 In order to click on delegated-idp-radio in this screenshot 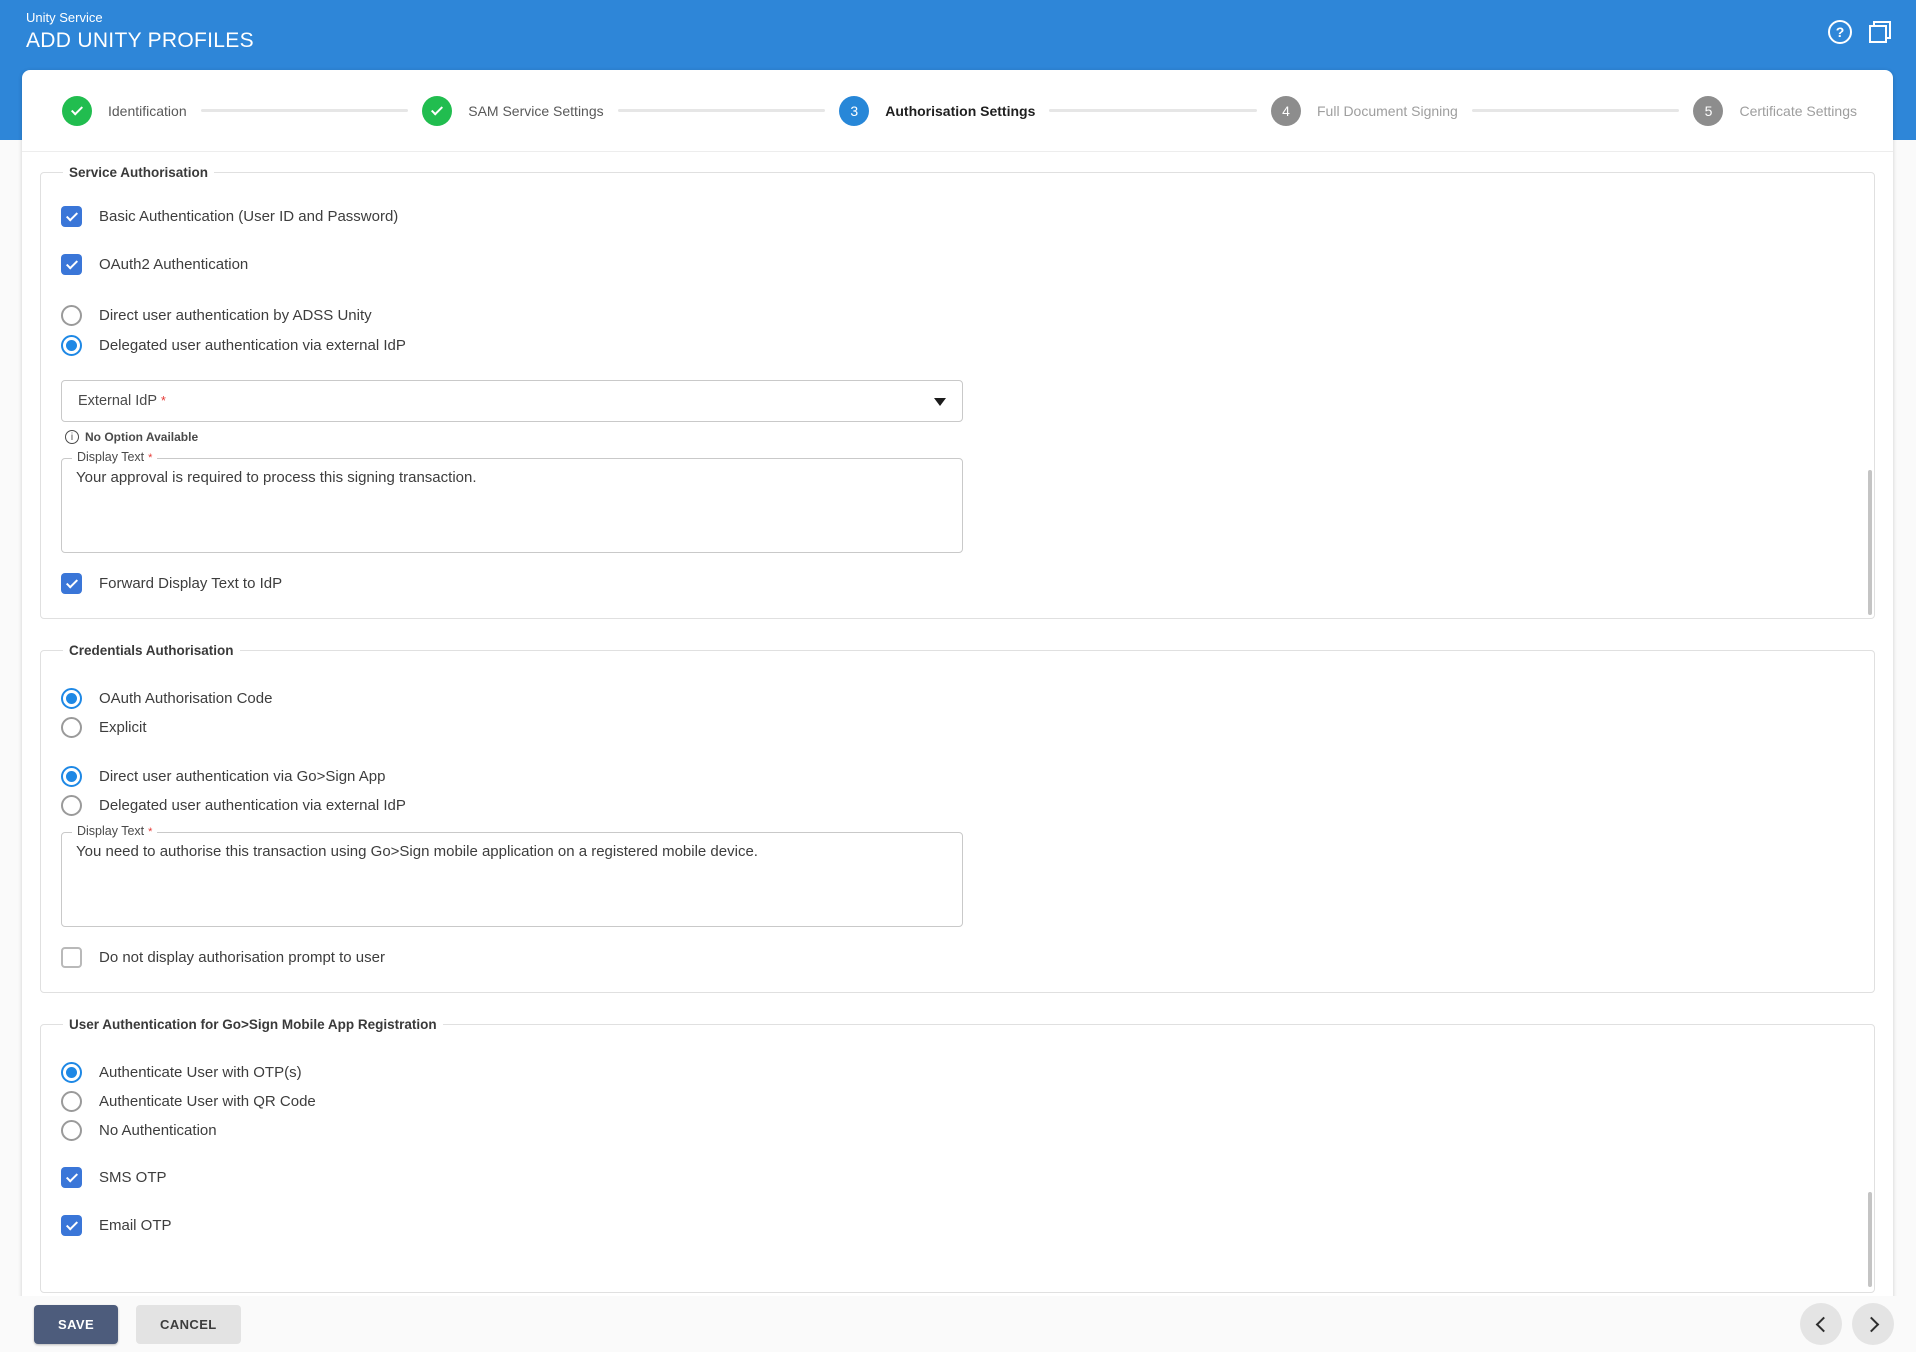, I will do `click(71, 805)`.